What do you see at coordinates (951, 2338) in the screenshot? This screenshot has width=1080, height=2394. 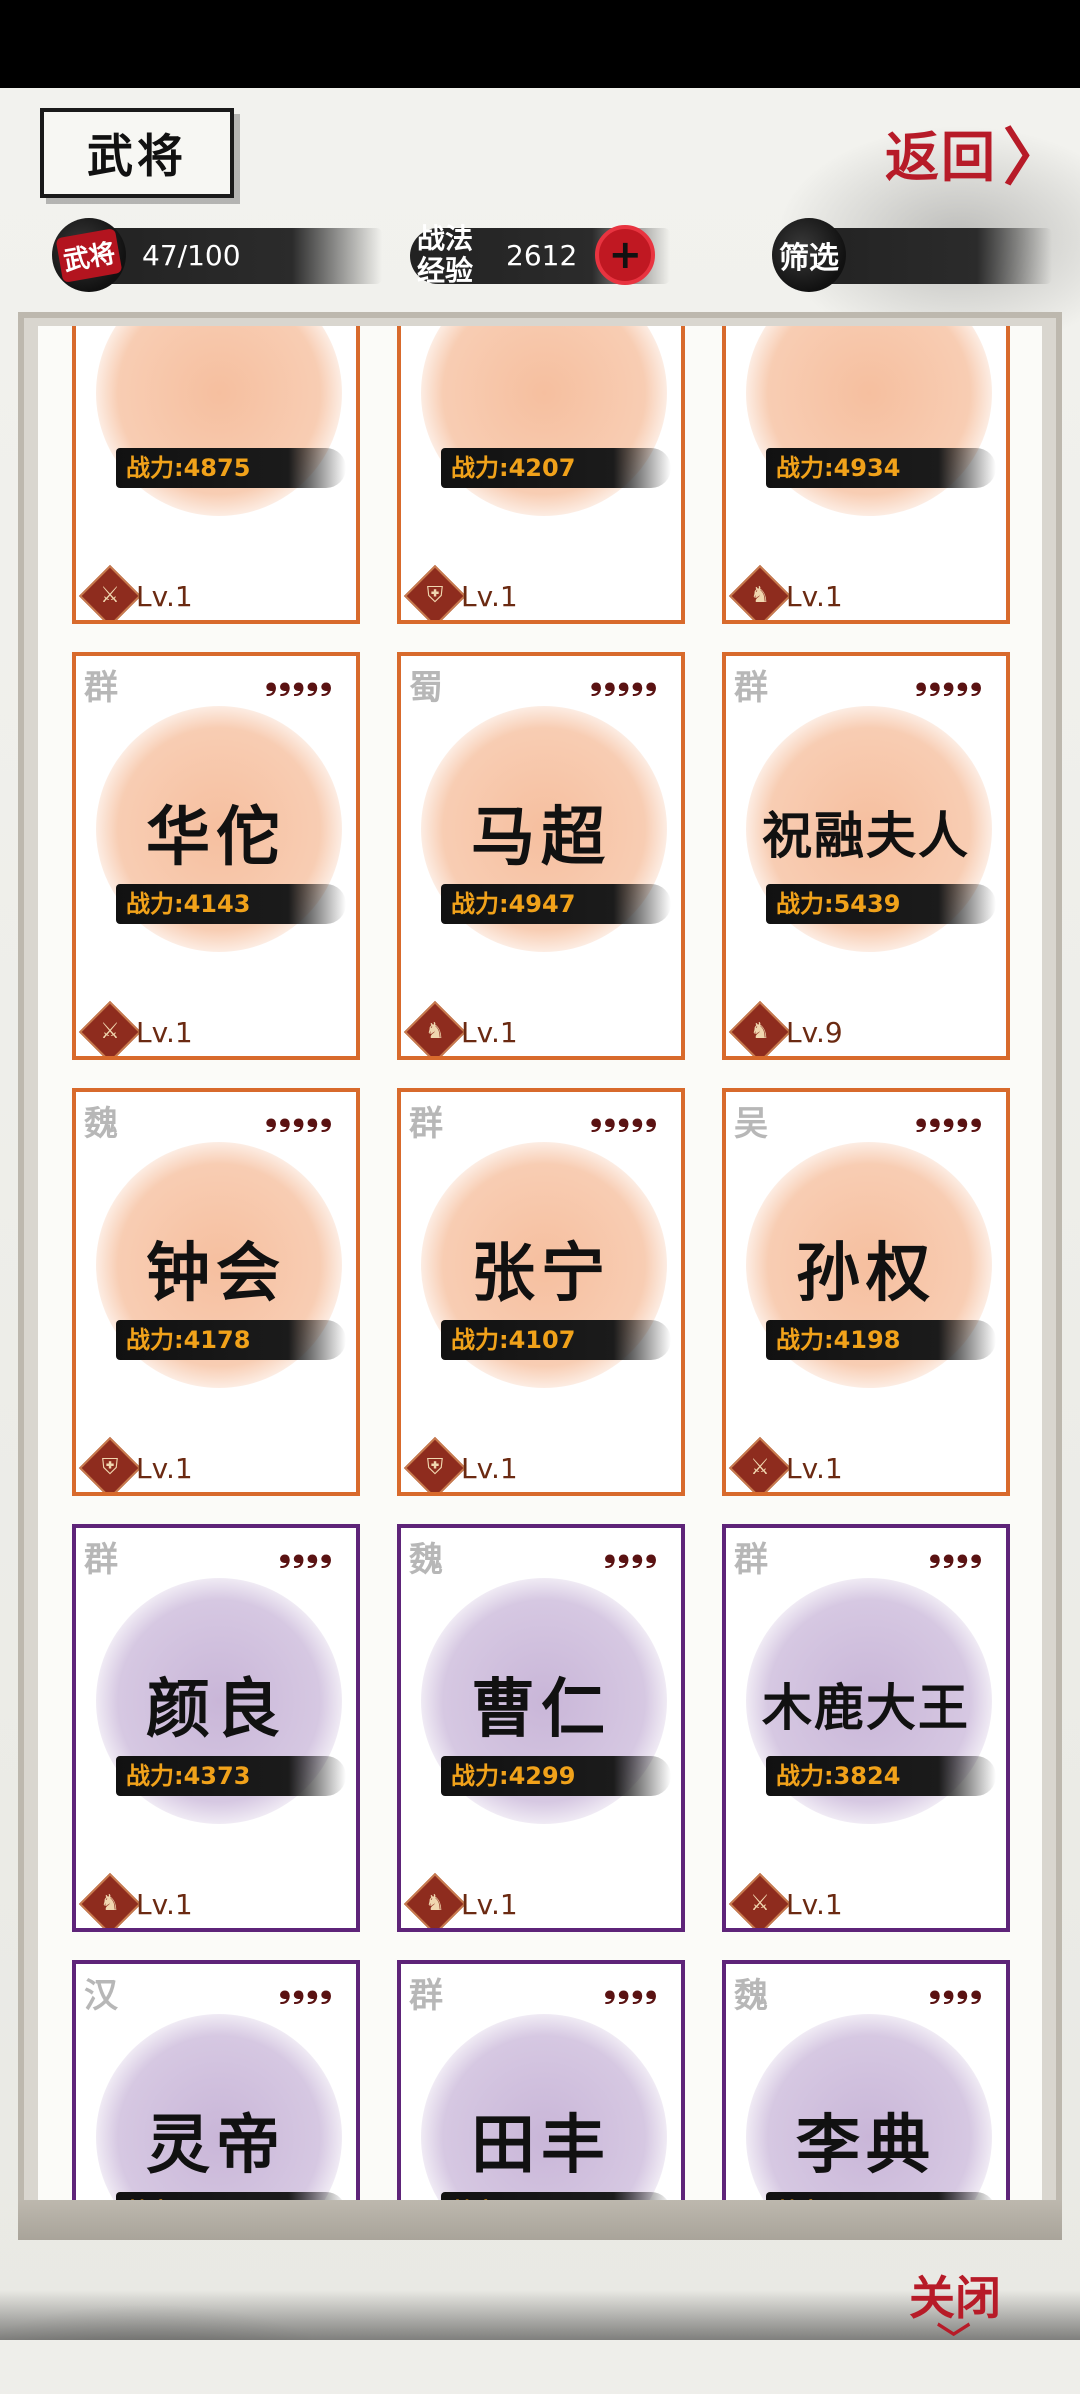 I see `chevron-down-icon: 〉` at bounding box center [951, 2338].